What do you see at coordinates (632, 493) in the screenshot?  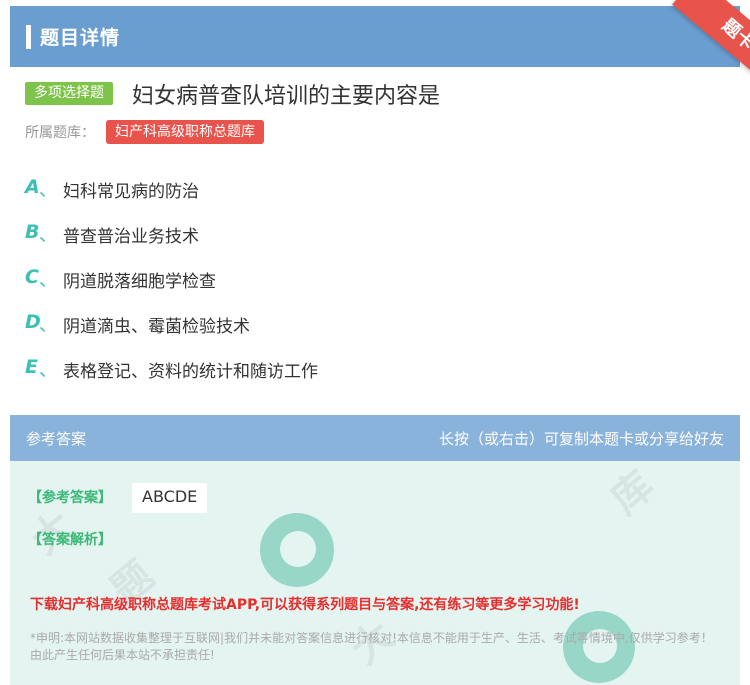 I see `watermark-glyph: 库` at bounding box center [632, 493].